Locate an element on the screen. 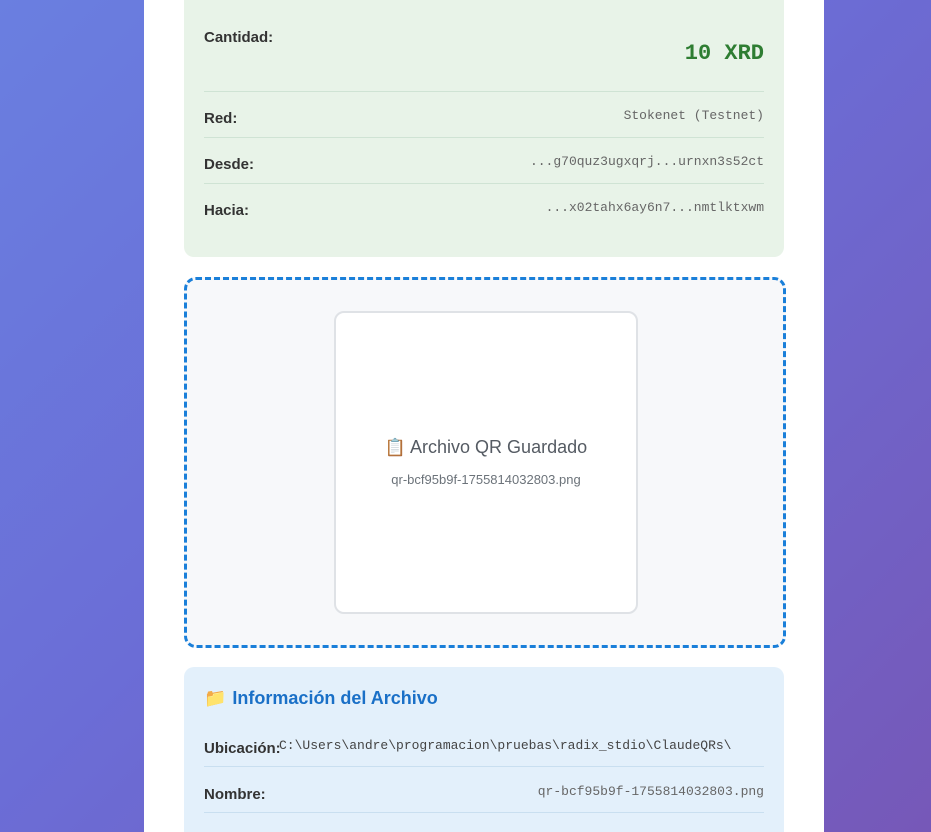 The width and height of the screenshot is (931, 832). amount-value: 10 XRD is located at coordinates (724, 53).